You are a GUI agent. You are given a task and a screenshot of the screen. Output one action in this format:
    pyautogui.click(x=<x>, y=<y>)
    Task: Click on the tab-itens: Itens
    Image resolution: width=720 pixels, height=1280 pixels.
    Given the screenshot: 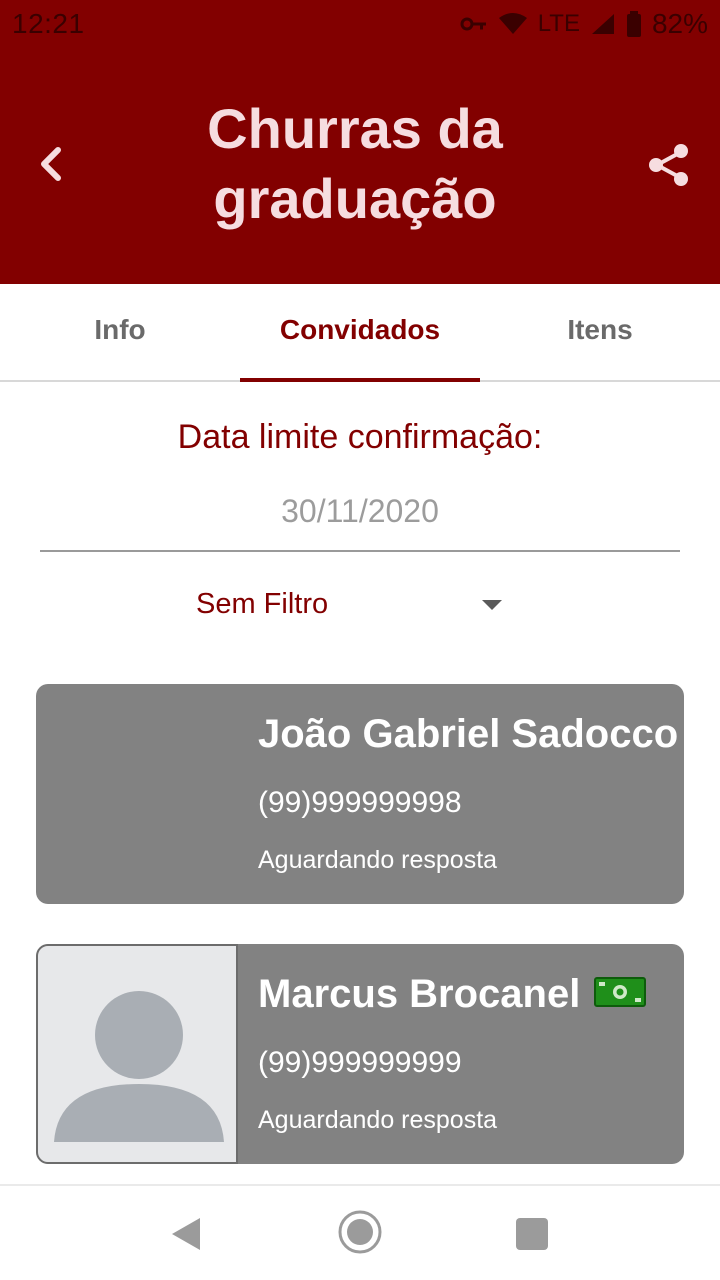 What is the action you would take?
    pyautogui.click(x=600, y=332)
    